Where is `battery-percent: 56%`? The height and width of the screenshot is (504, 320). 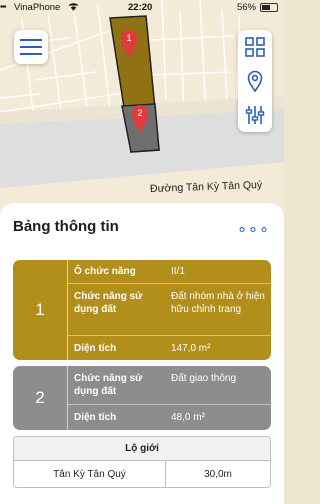
battery-percent: 56% is located at coordinates (246, 7).